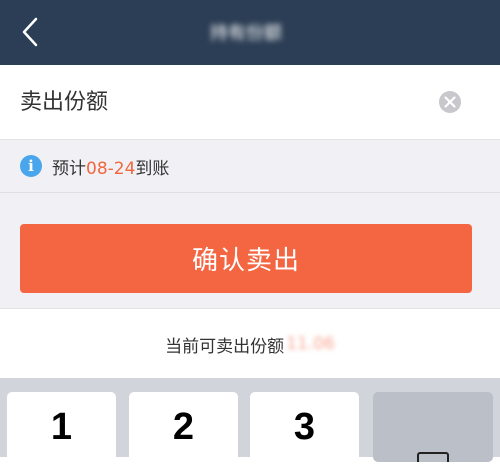 Image resolution: width=500 pixels, height=466 pixels. I want to click on back-button, so click(30, 32).